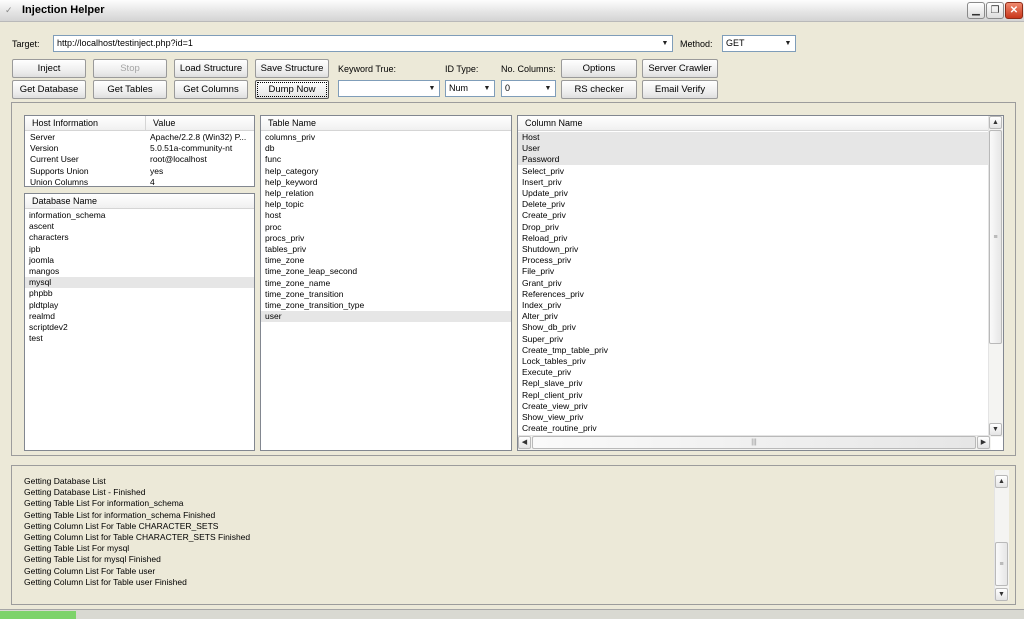 The width and height of the screenshot is (1024, 619). I want to click on column-item: Execute_priv, so click(754, 372).